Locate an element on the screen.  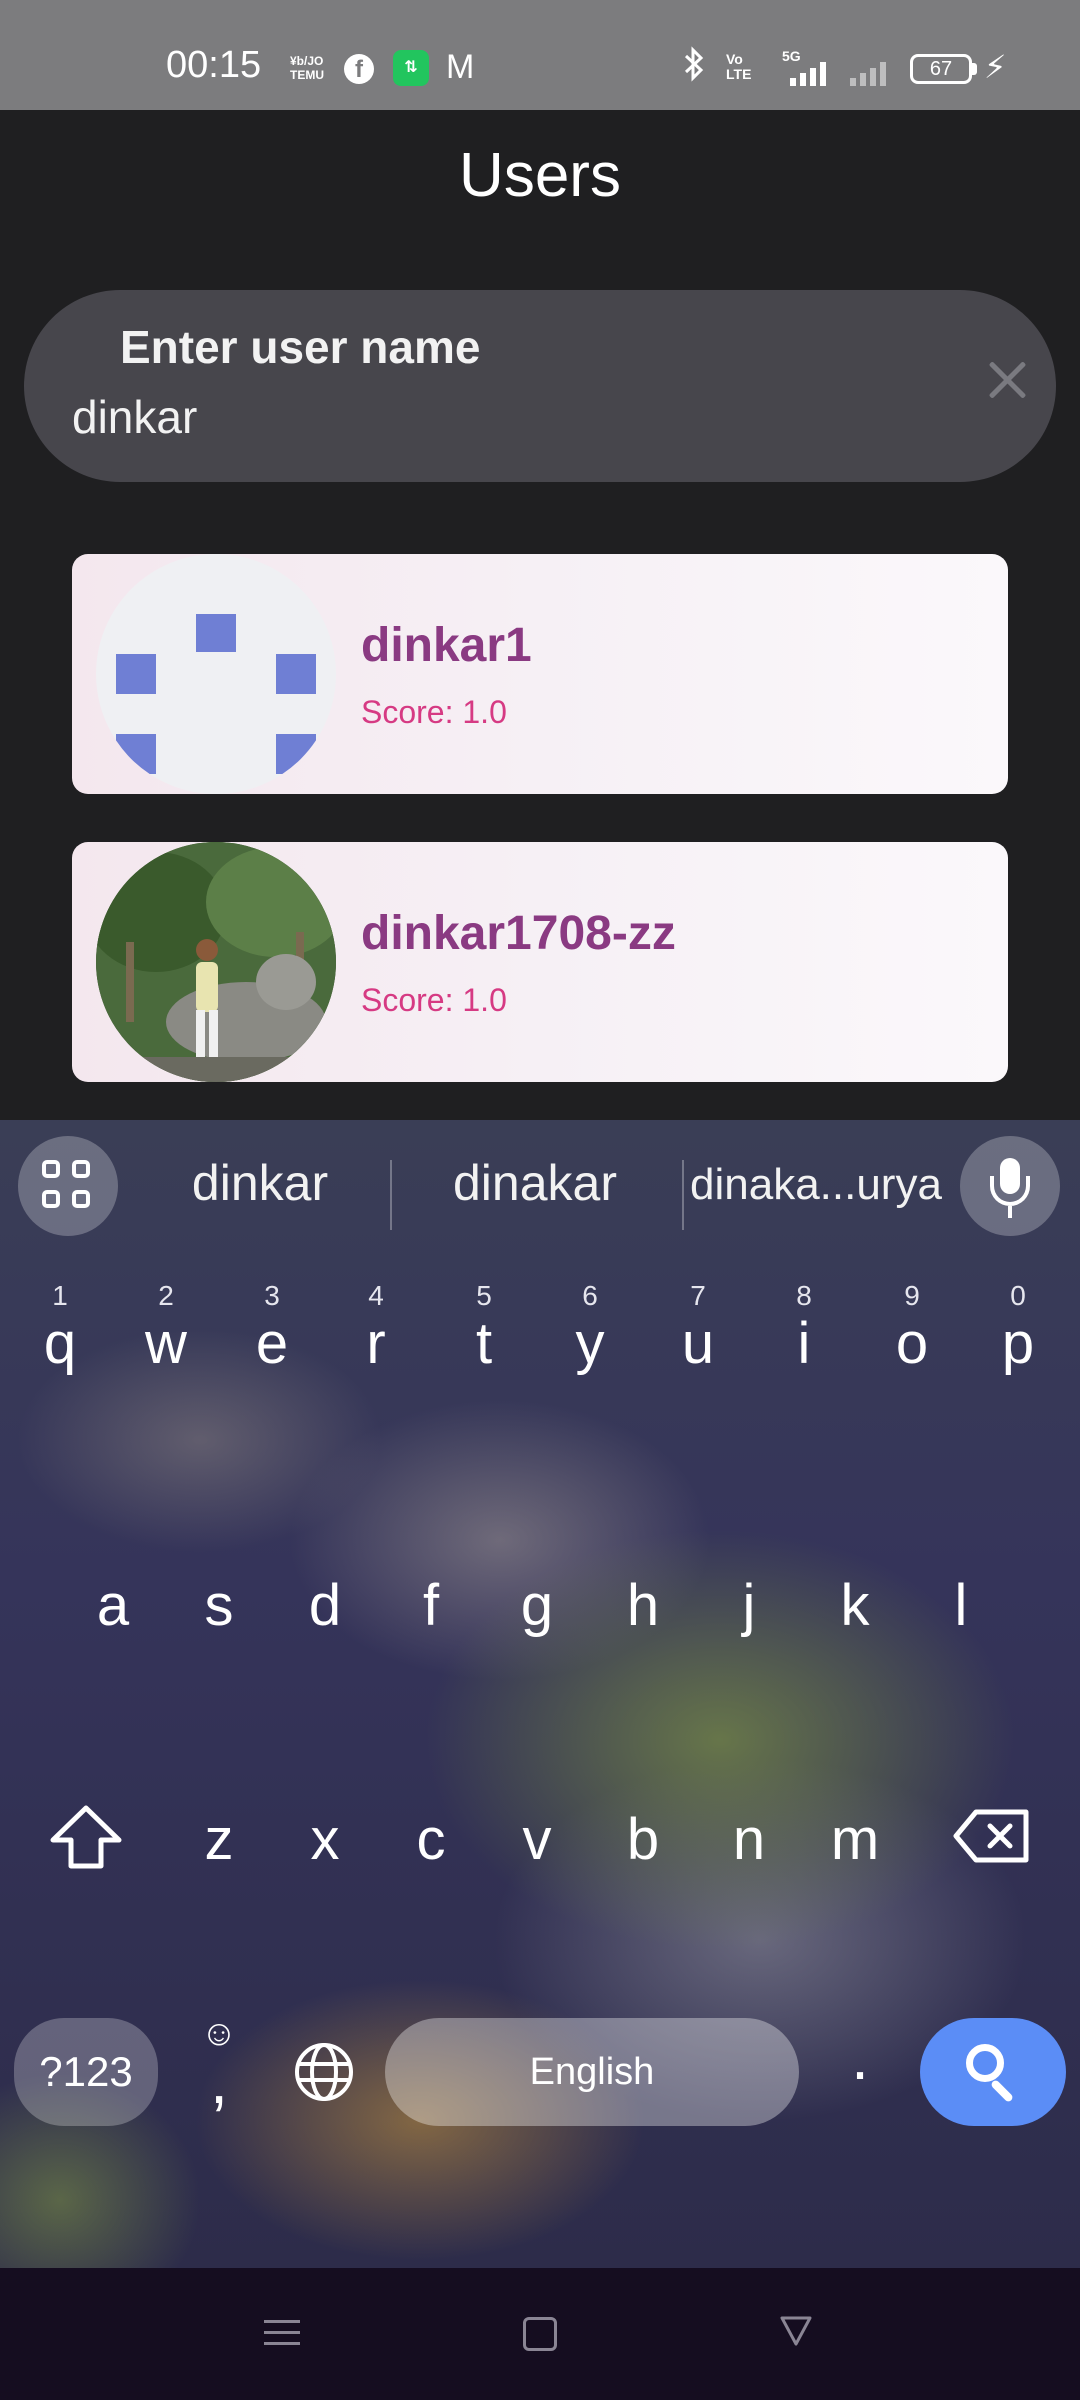
default-avatar is located at coordinates (216, 674).